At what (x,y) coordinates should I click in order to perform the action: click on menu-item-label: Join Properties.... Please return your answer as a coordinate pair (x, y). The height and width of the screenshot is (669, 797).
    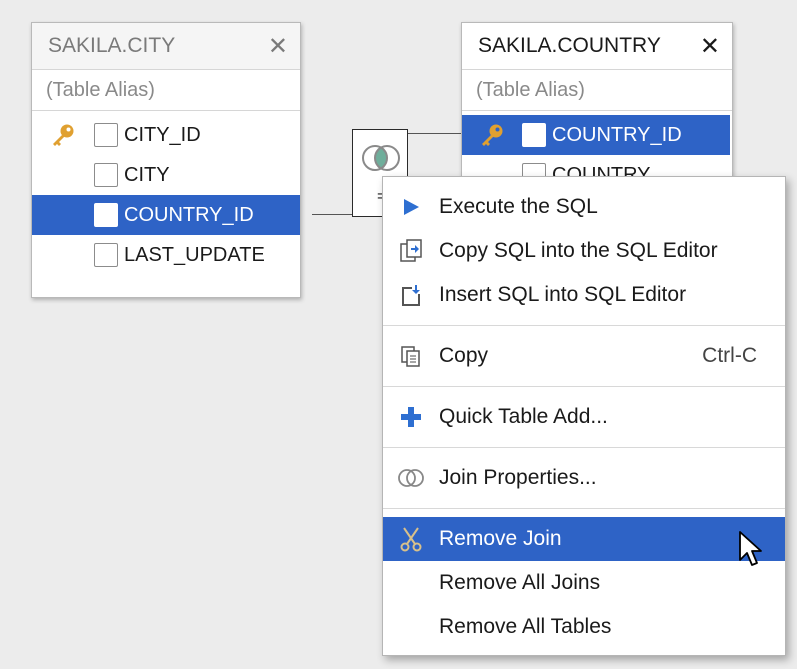
    Looking at the image, I should click on (518, 477).